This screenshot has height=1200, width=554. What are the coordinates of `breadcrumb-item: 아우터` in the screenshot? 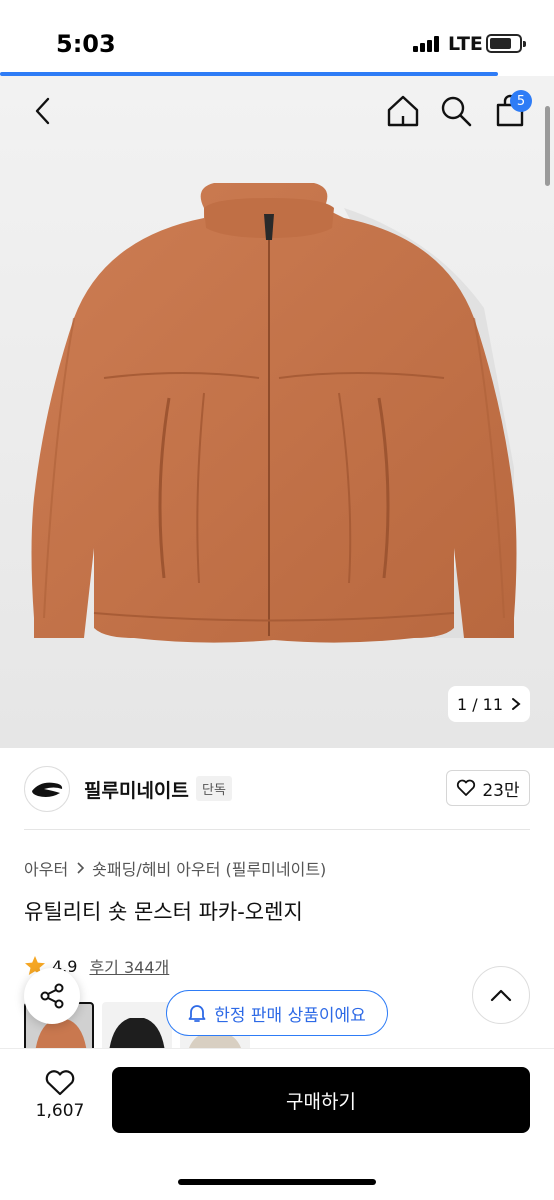 It's located at (46, 868).